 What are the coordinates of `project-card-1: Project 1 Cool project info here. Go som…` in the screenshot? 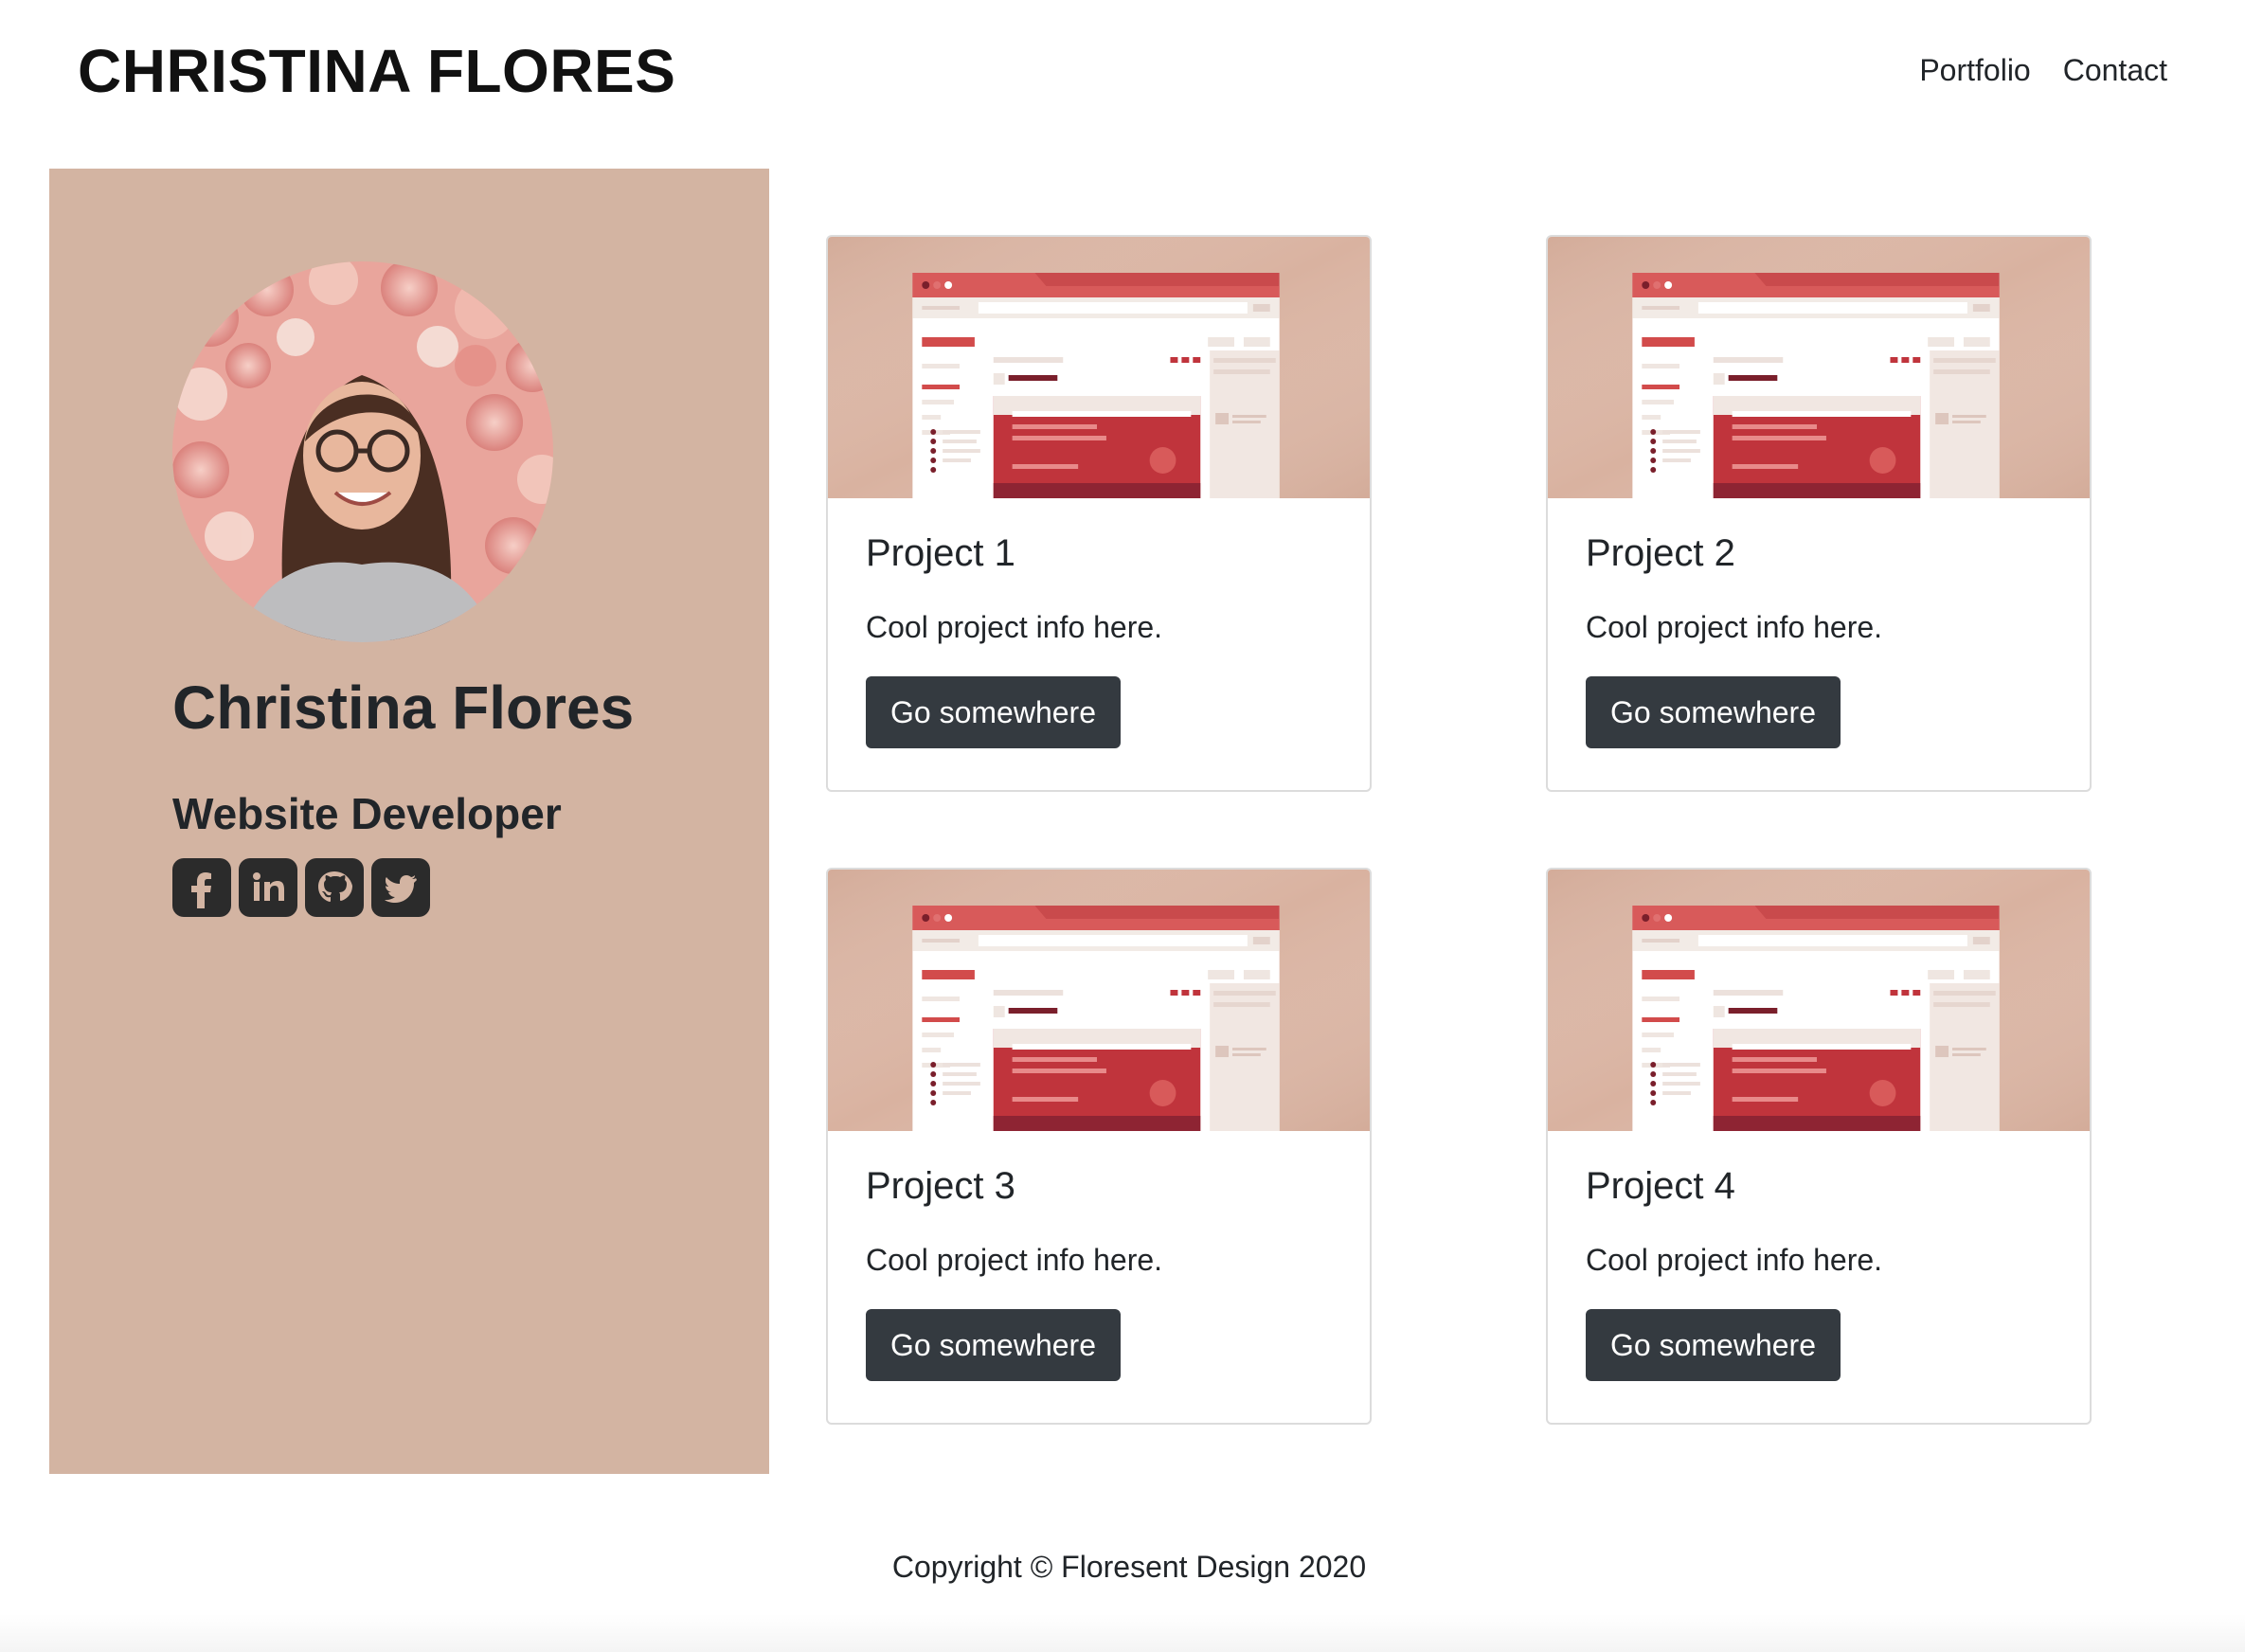 It's located at (1099, 513).